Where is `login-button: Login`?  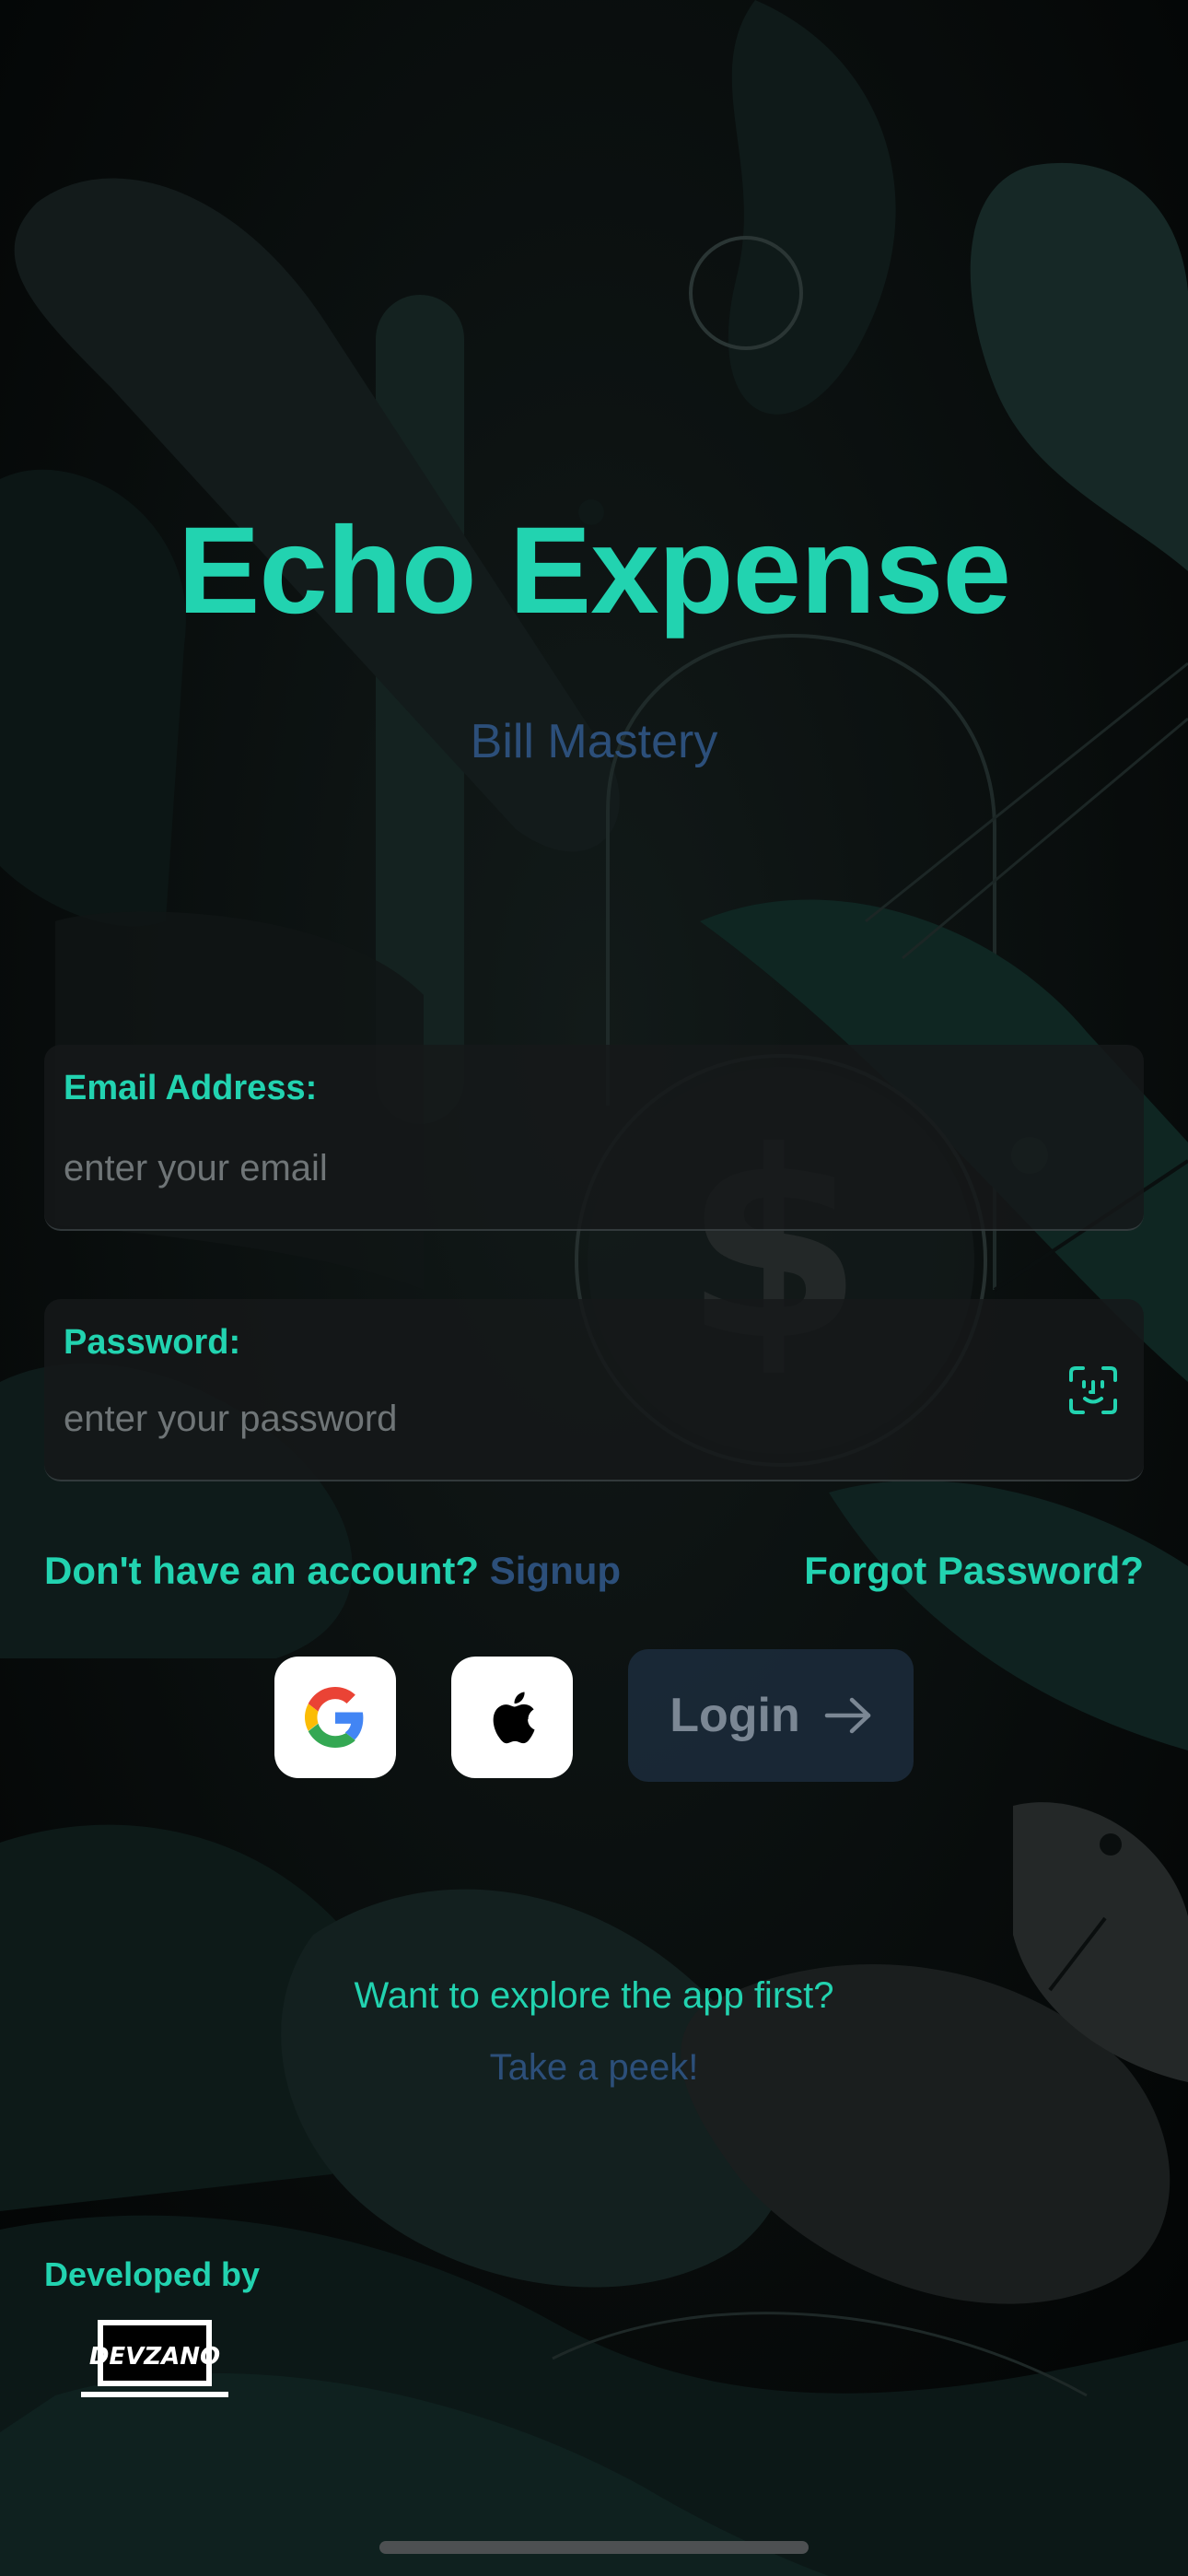
login-button: Login is located at coordinates (771, 1715).